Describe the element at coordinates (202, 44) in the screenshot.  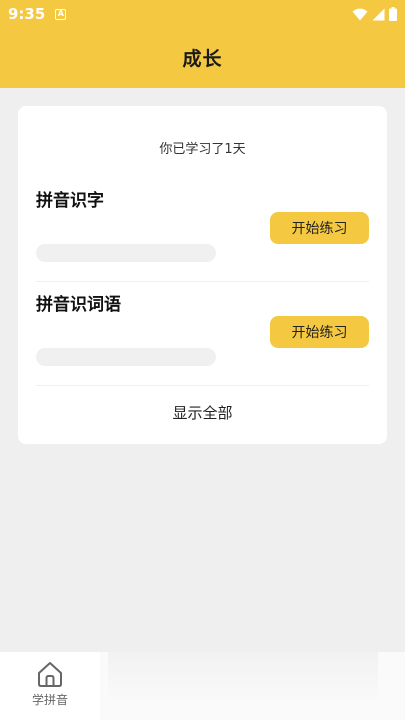
I see `header: 9:35 A 成长` at that location.